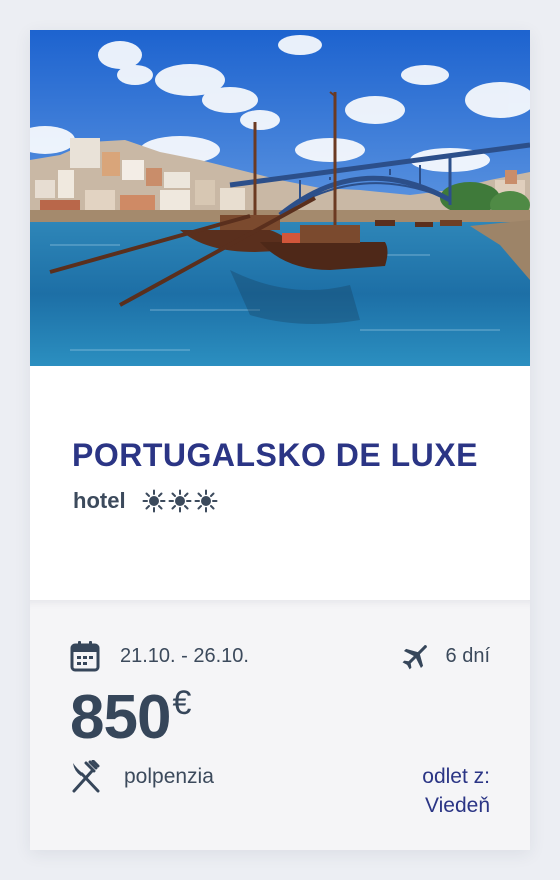 The width and height of the screenshot is (560, 880). What do you see at coordinates (182, 703) in the screenshot?
I see `price-currency: €` at bounding box center [182, 703].